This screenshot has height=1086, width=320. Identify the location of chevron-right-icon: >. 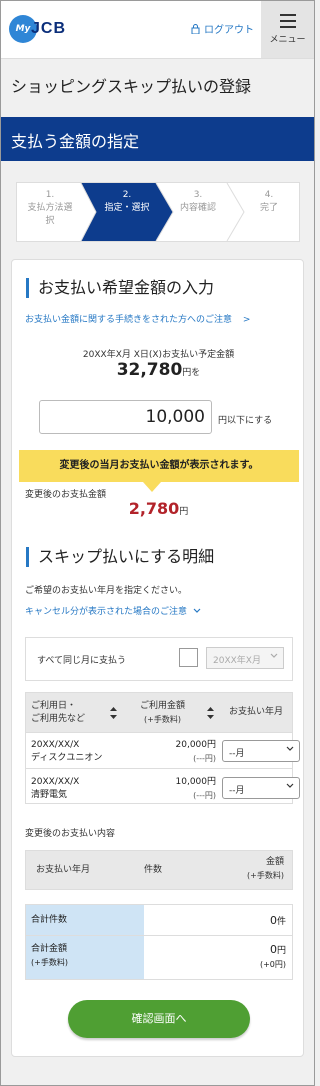
(246, 320).